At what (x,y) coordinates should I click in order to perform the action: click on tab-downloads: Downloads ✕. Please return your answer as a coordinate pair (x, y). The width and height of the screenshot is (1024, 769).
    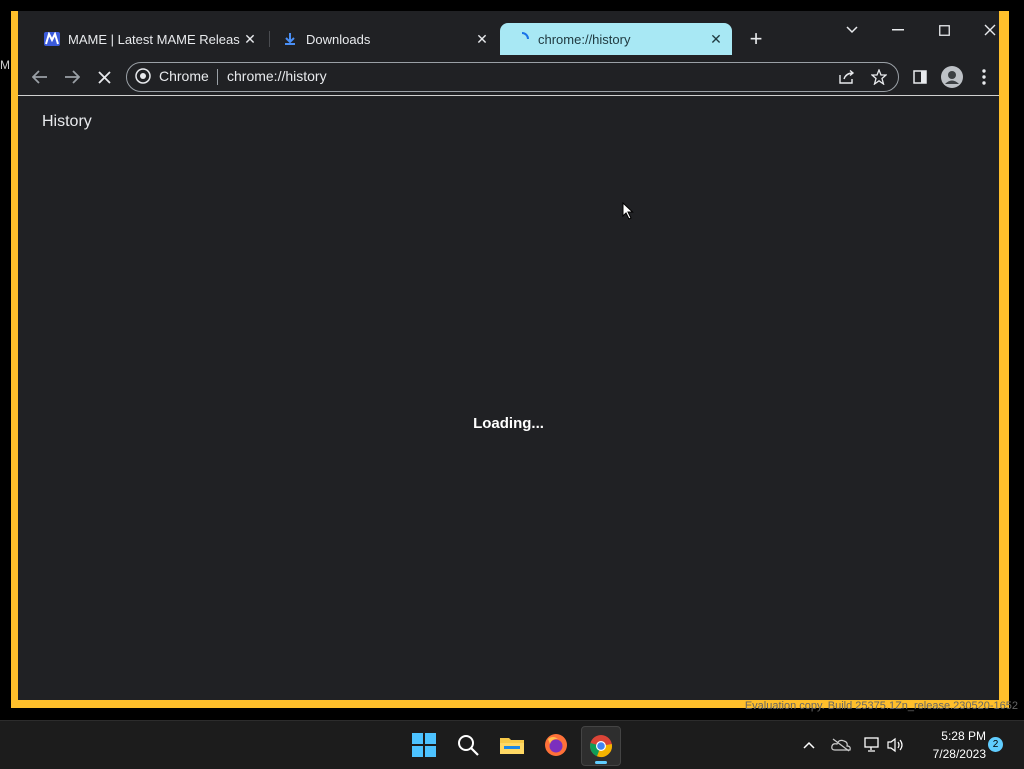
    Looking at the image, I should click on (383, 39).